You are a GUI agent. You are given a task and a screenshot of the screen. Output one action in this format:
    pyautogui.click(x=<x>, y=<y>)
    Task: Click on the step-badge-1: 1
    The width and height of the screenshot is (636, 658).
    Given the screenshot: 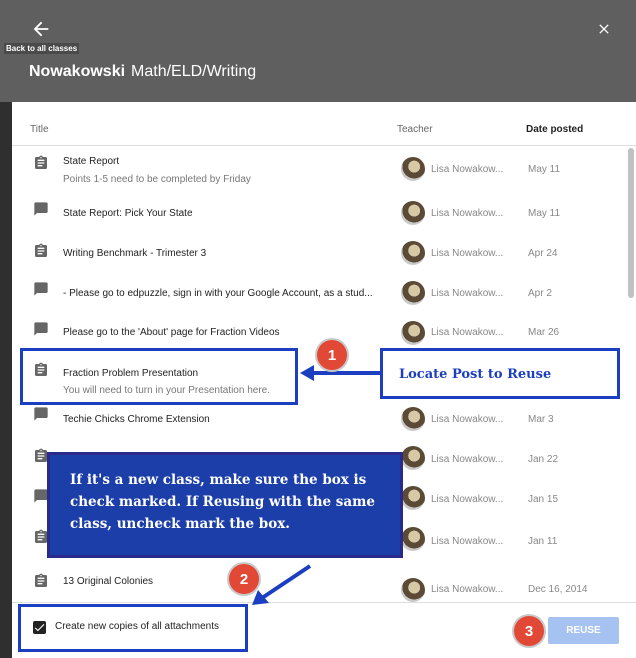 What is the action you would take?
    pyautogui.click(x=332, y=355)
    